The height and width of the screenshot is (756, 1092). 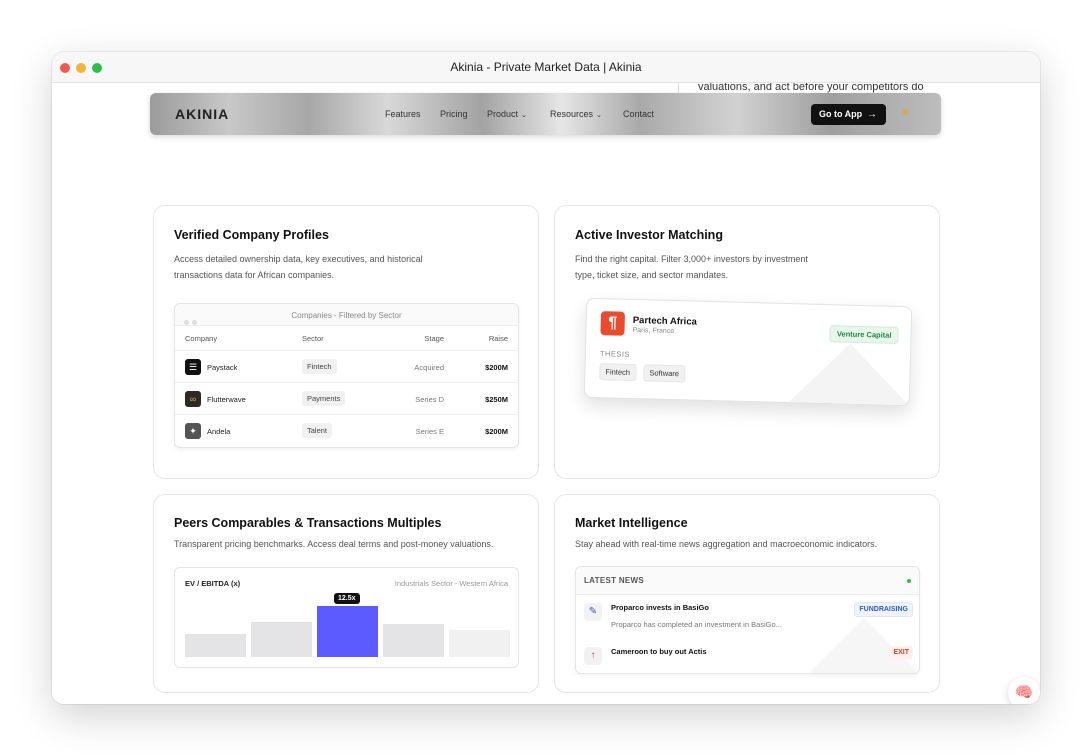 I want to click on partech-logo-icon: ¶, so click(x=613, y=323).